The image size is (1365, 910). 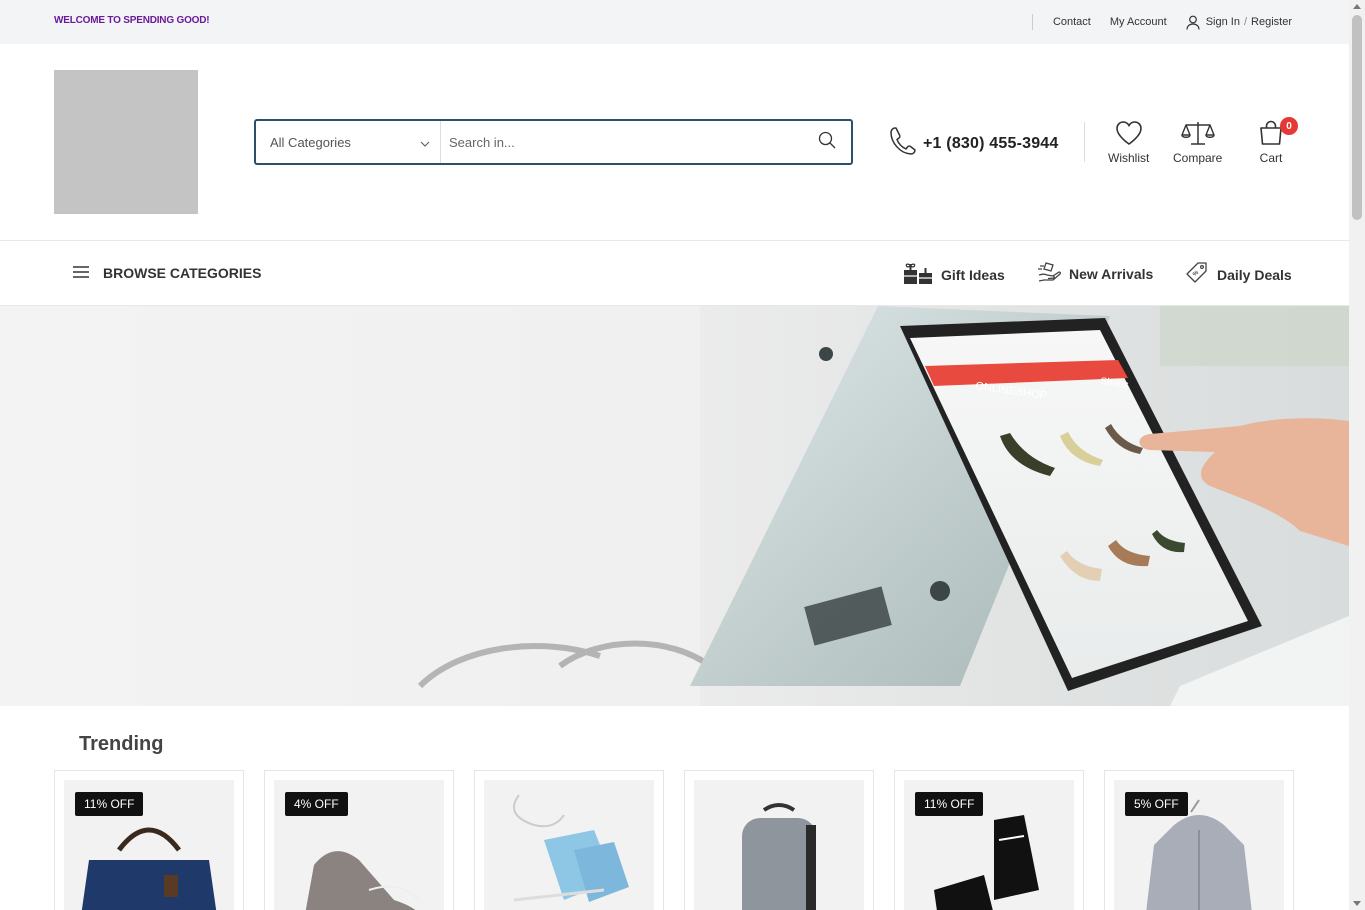 I want to click on product-image-ice-skates, so click(x=569, y=845).